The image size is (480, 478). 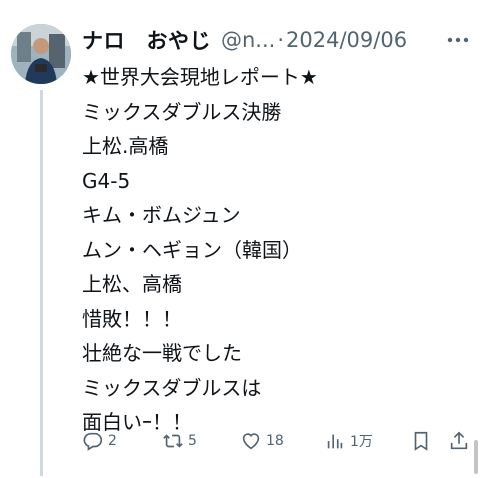 What do you see at coordinates (41, 283) in the screenshot?
I see `thread-line` at bounding box center [41, 283].